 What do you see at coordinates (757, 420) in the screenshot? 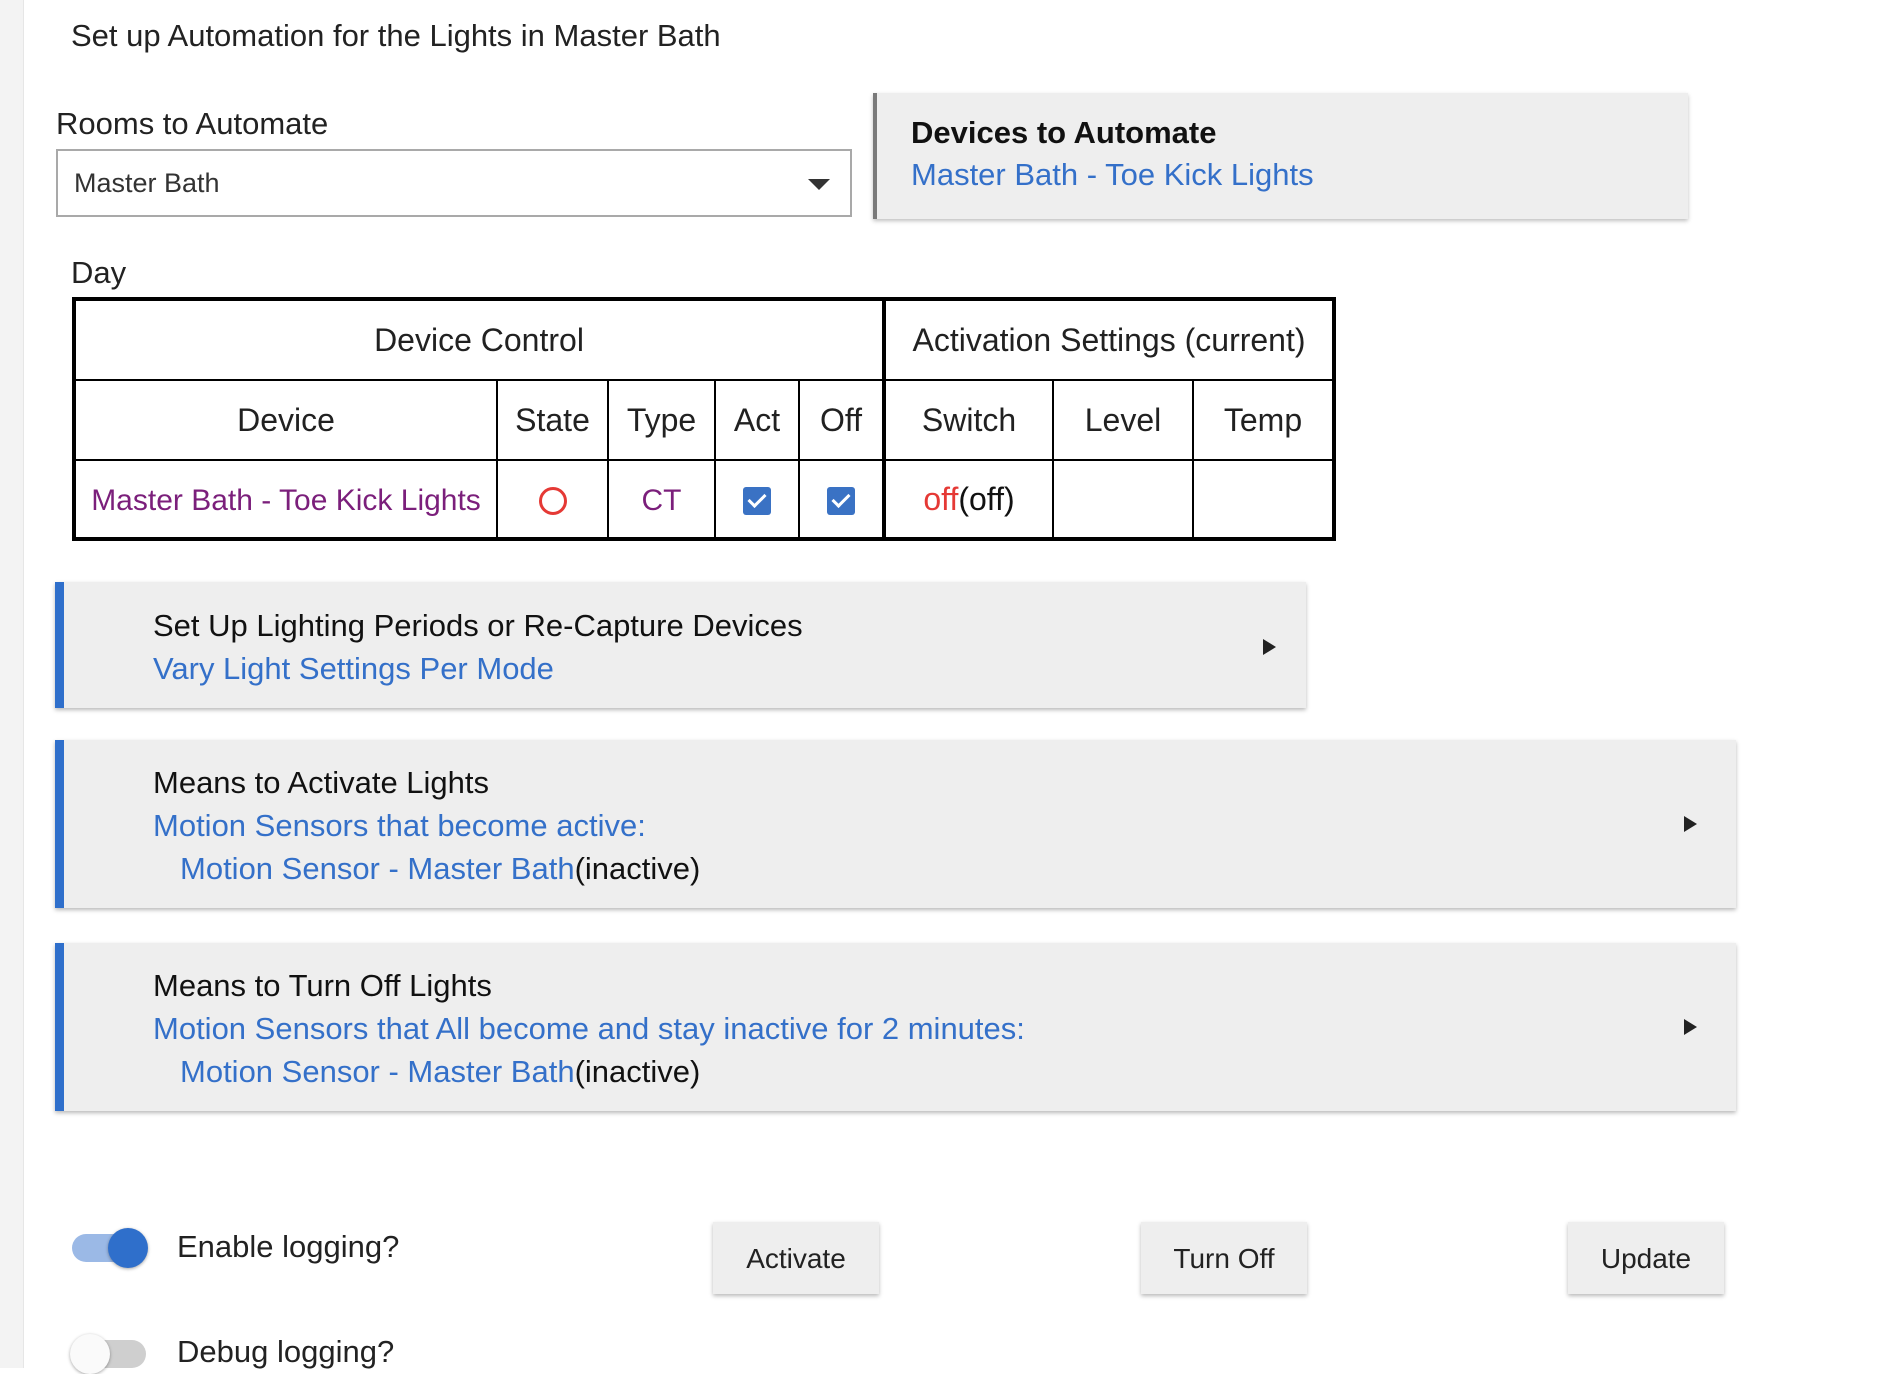
I see `col-header-act: Act` at bounding box center [757, 420].